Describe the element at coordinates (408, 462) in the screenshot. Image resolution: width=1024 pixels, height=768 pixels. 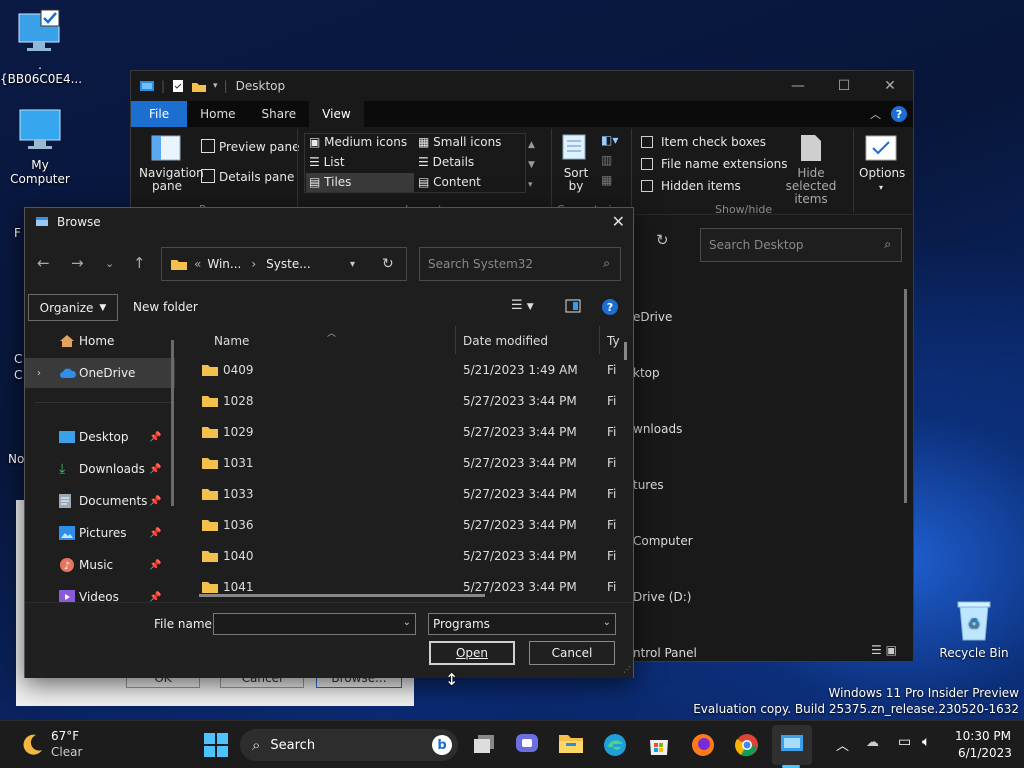
I see `file-row: 1031 5/27/2023 3:44 PM Fi` at that location.